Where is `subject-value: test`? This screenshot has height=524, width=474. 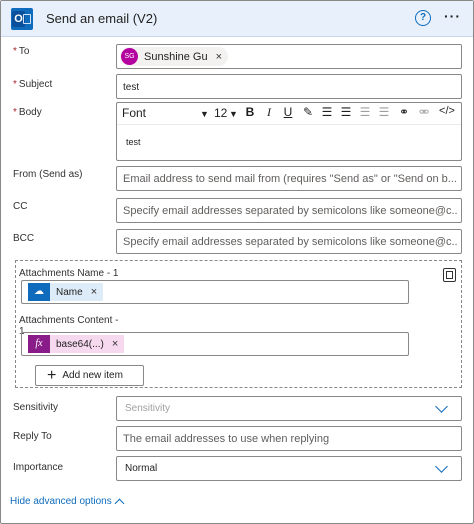 subject-value: test is located at coordinates (131, 87).